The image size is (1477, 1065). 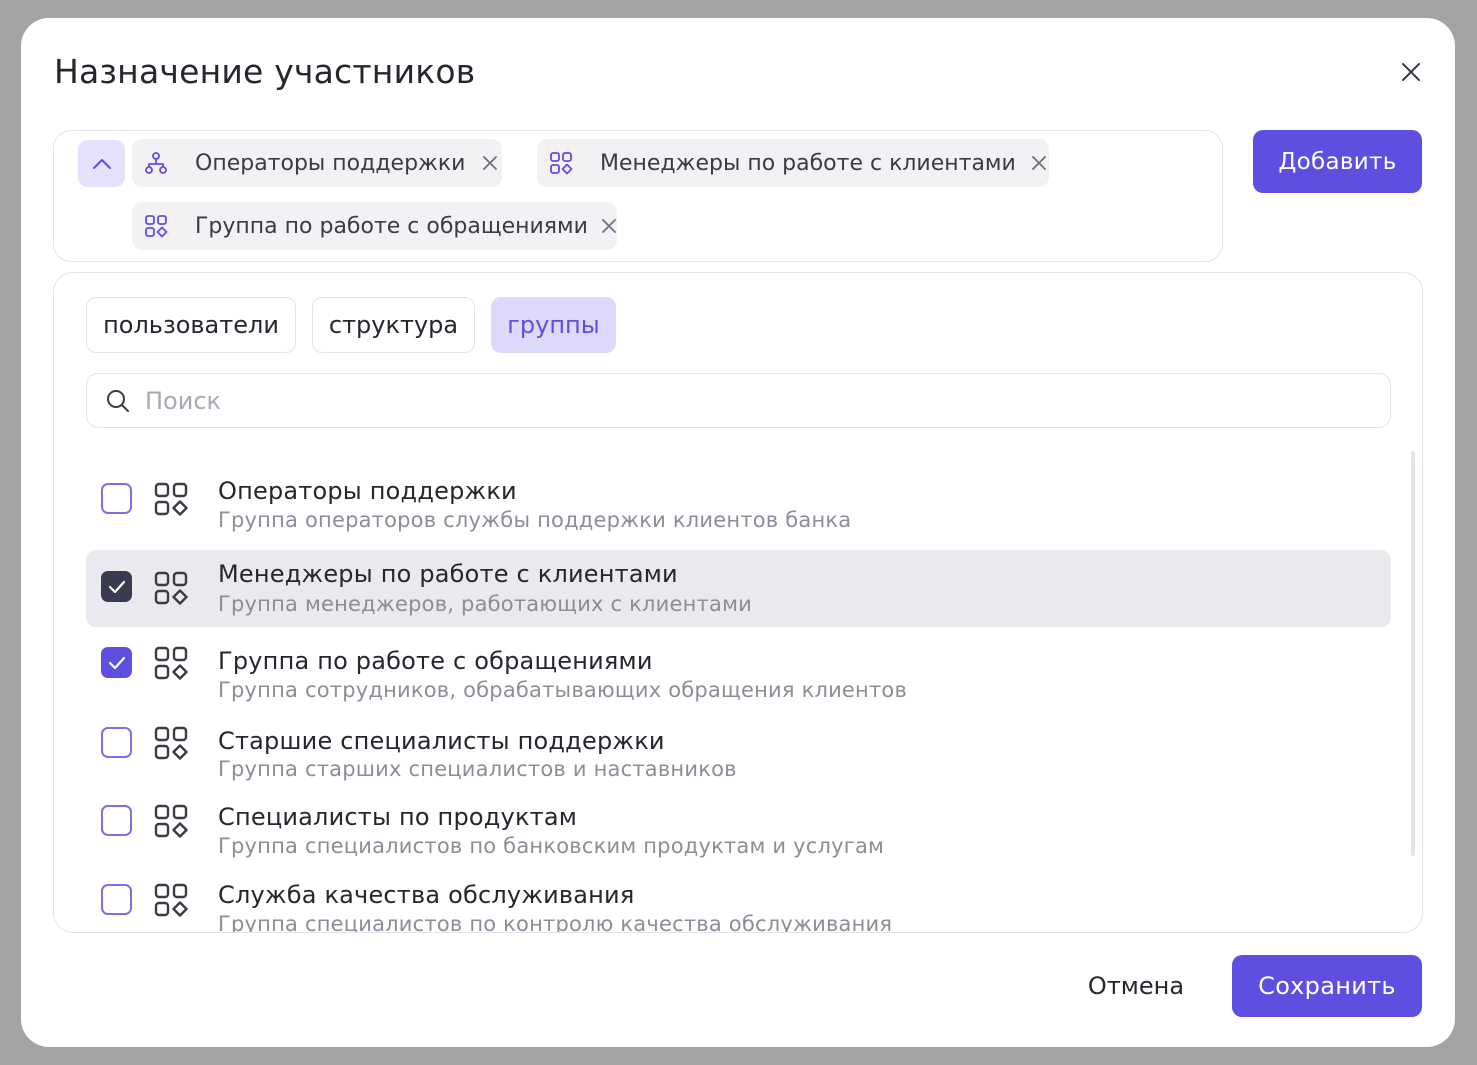 What do you see at coordinates (1413, 653) in the screenshot?
I see `list-scrollbar` at bounding box center [1413, 653].